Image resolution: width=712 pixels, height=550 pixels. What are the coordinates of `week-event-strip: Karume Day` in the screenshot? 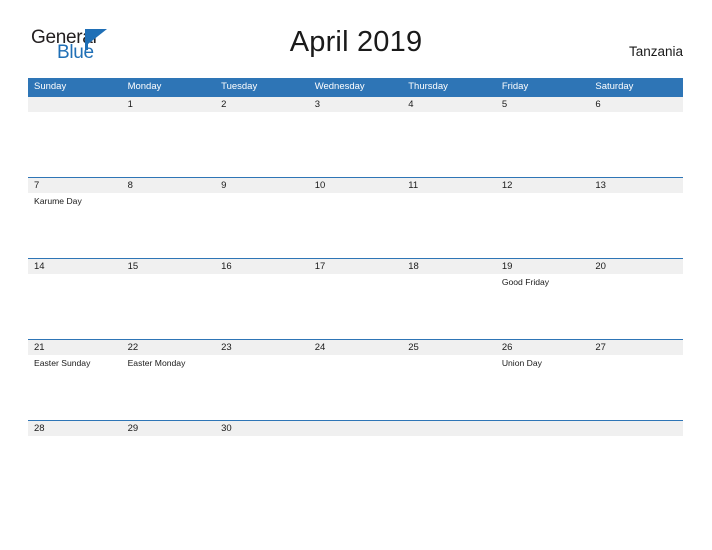 It's located at (355, 225).